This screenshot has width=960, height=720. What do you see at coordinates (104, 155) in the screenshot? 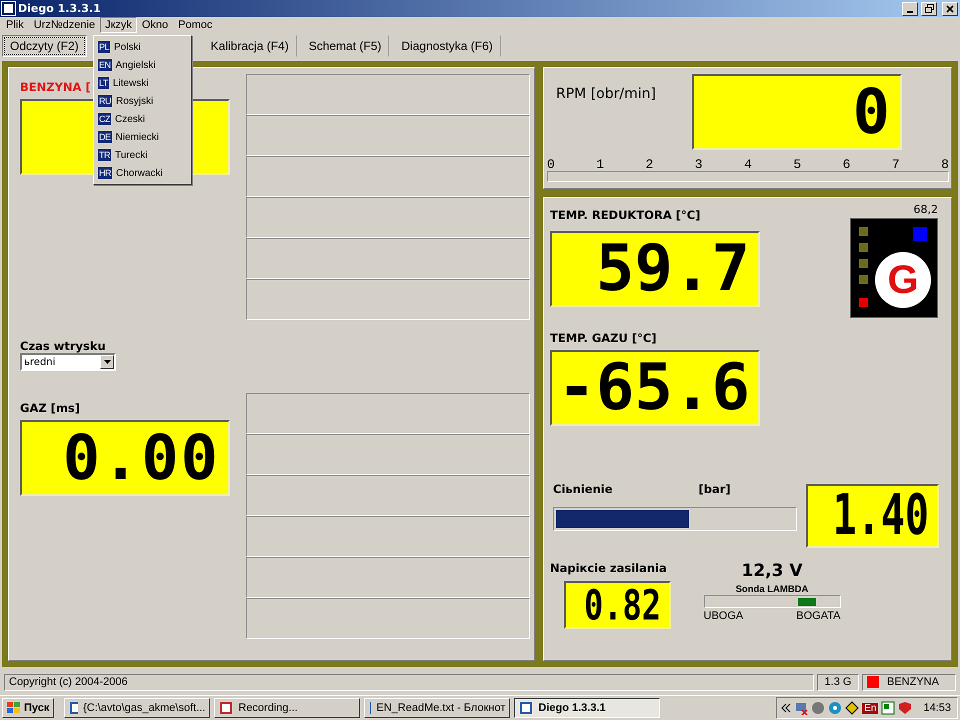
I see `language-code-badge: TR` at bounding box center [104, 155].